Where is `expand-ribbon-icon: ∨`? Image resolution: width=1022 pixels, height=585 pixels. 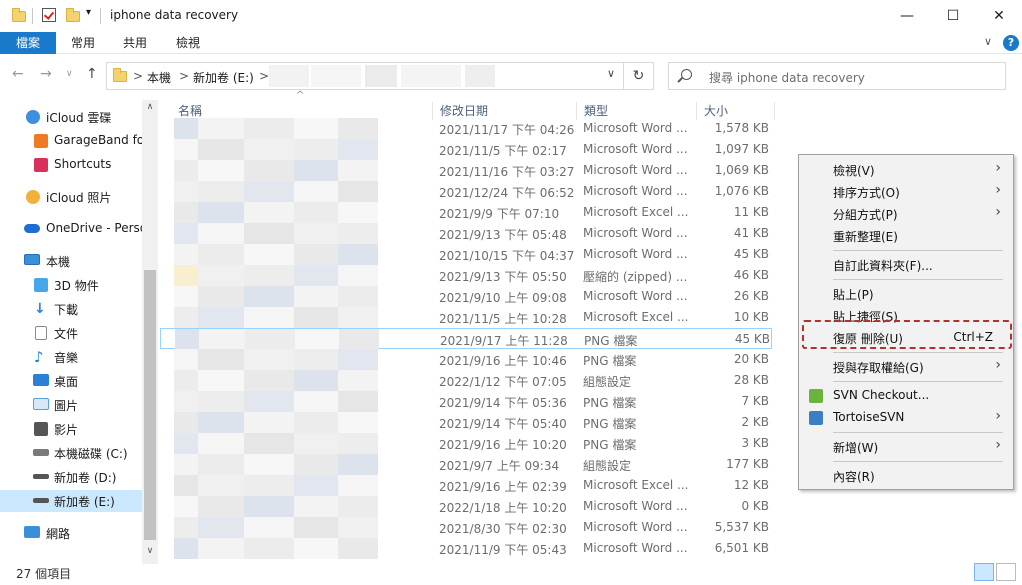
expand-ribbon-icon: ∨ is located at coordinates (988, 41).